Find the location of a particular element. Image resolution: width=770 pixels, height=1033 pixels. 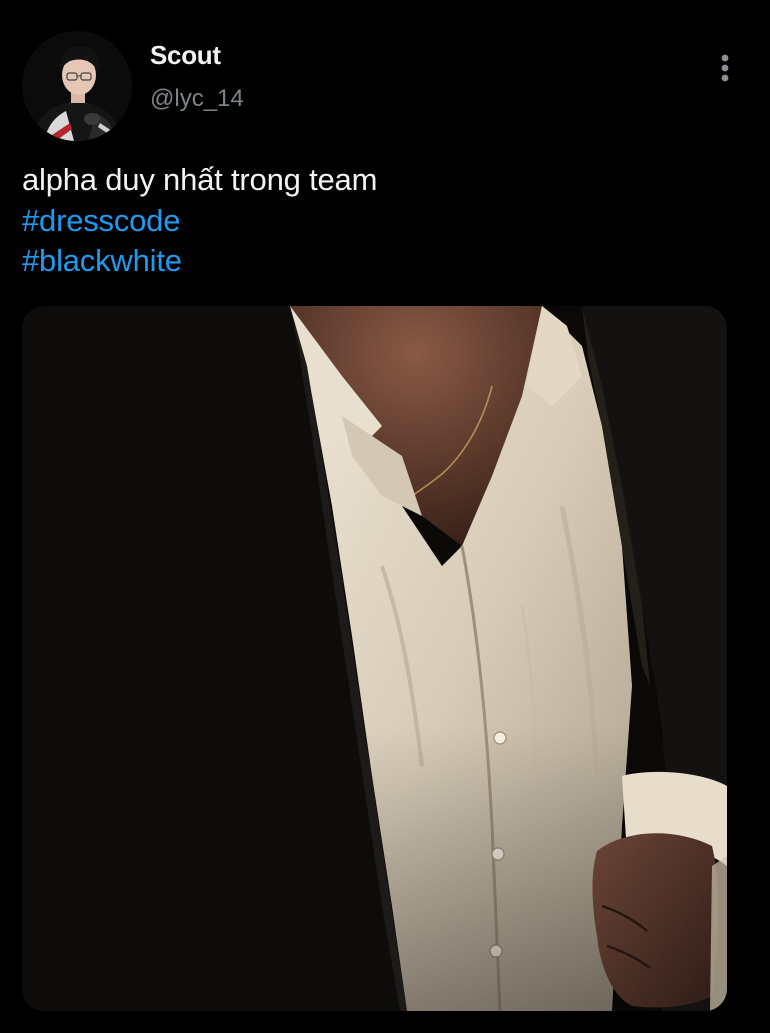

avatar-image is located at coordinates (77, 86).